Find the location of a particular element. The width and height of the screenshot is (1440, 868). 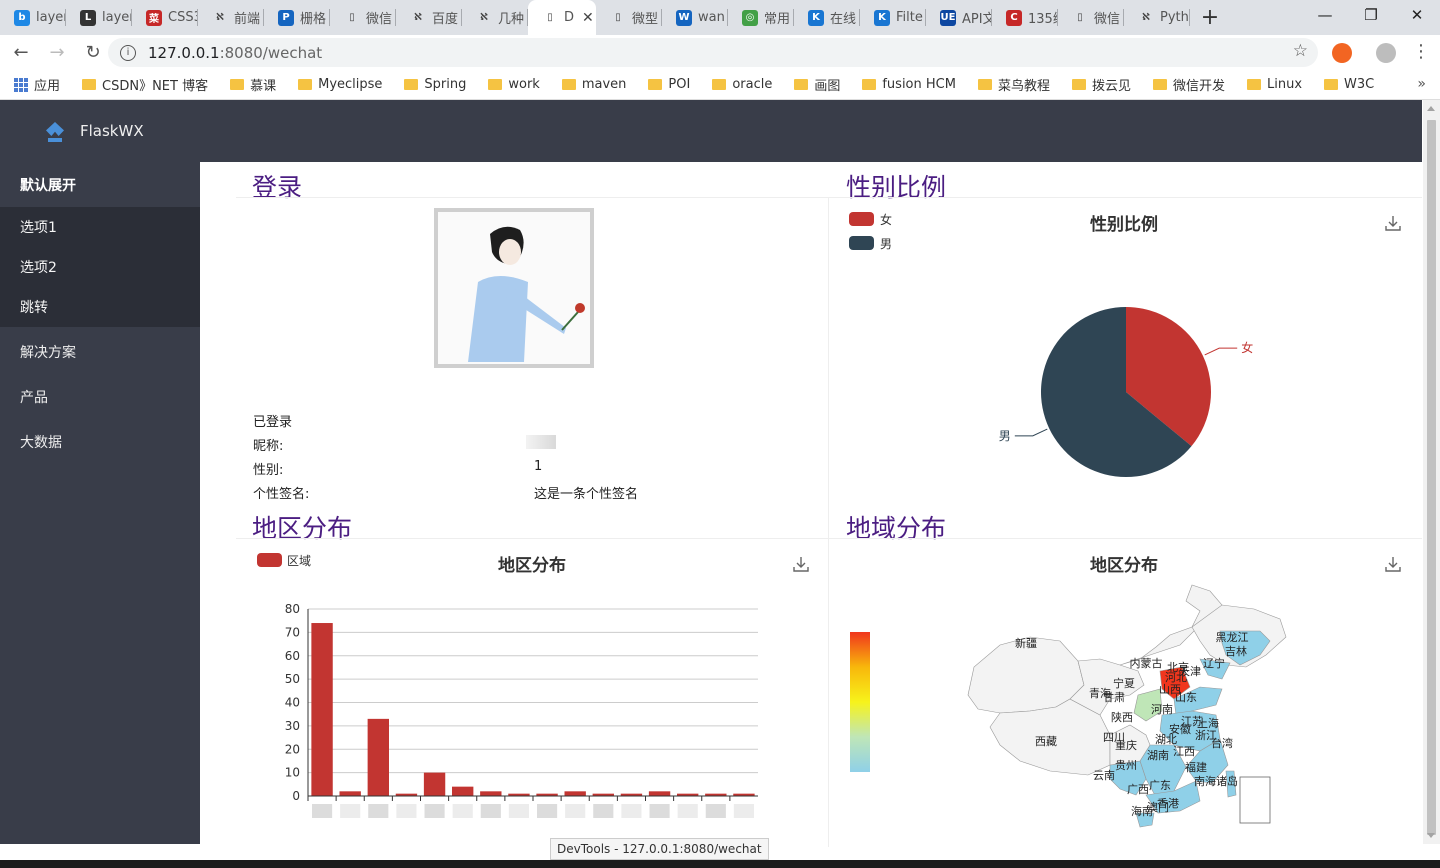

bookmark-star-icon: ☆ is located at coordinates (1300, 51).